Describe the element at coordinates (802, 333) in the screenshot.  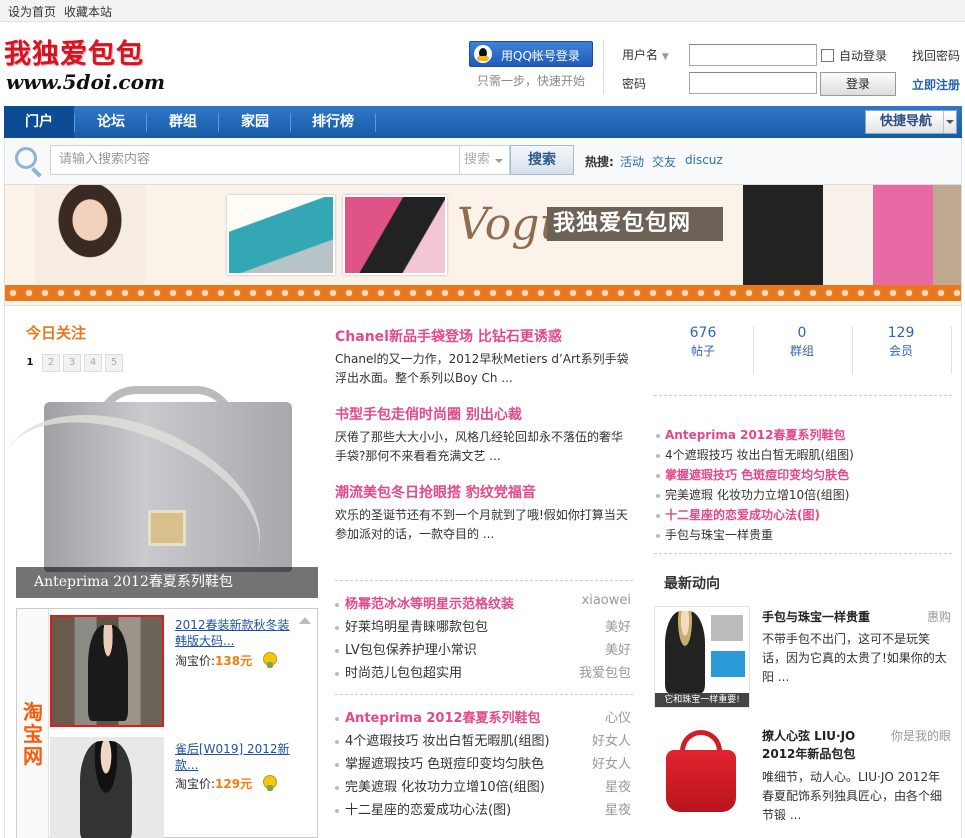
I see `stat-number: 0` at that location.